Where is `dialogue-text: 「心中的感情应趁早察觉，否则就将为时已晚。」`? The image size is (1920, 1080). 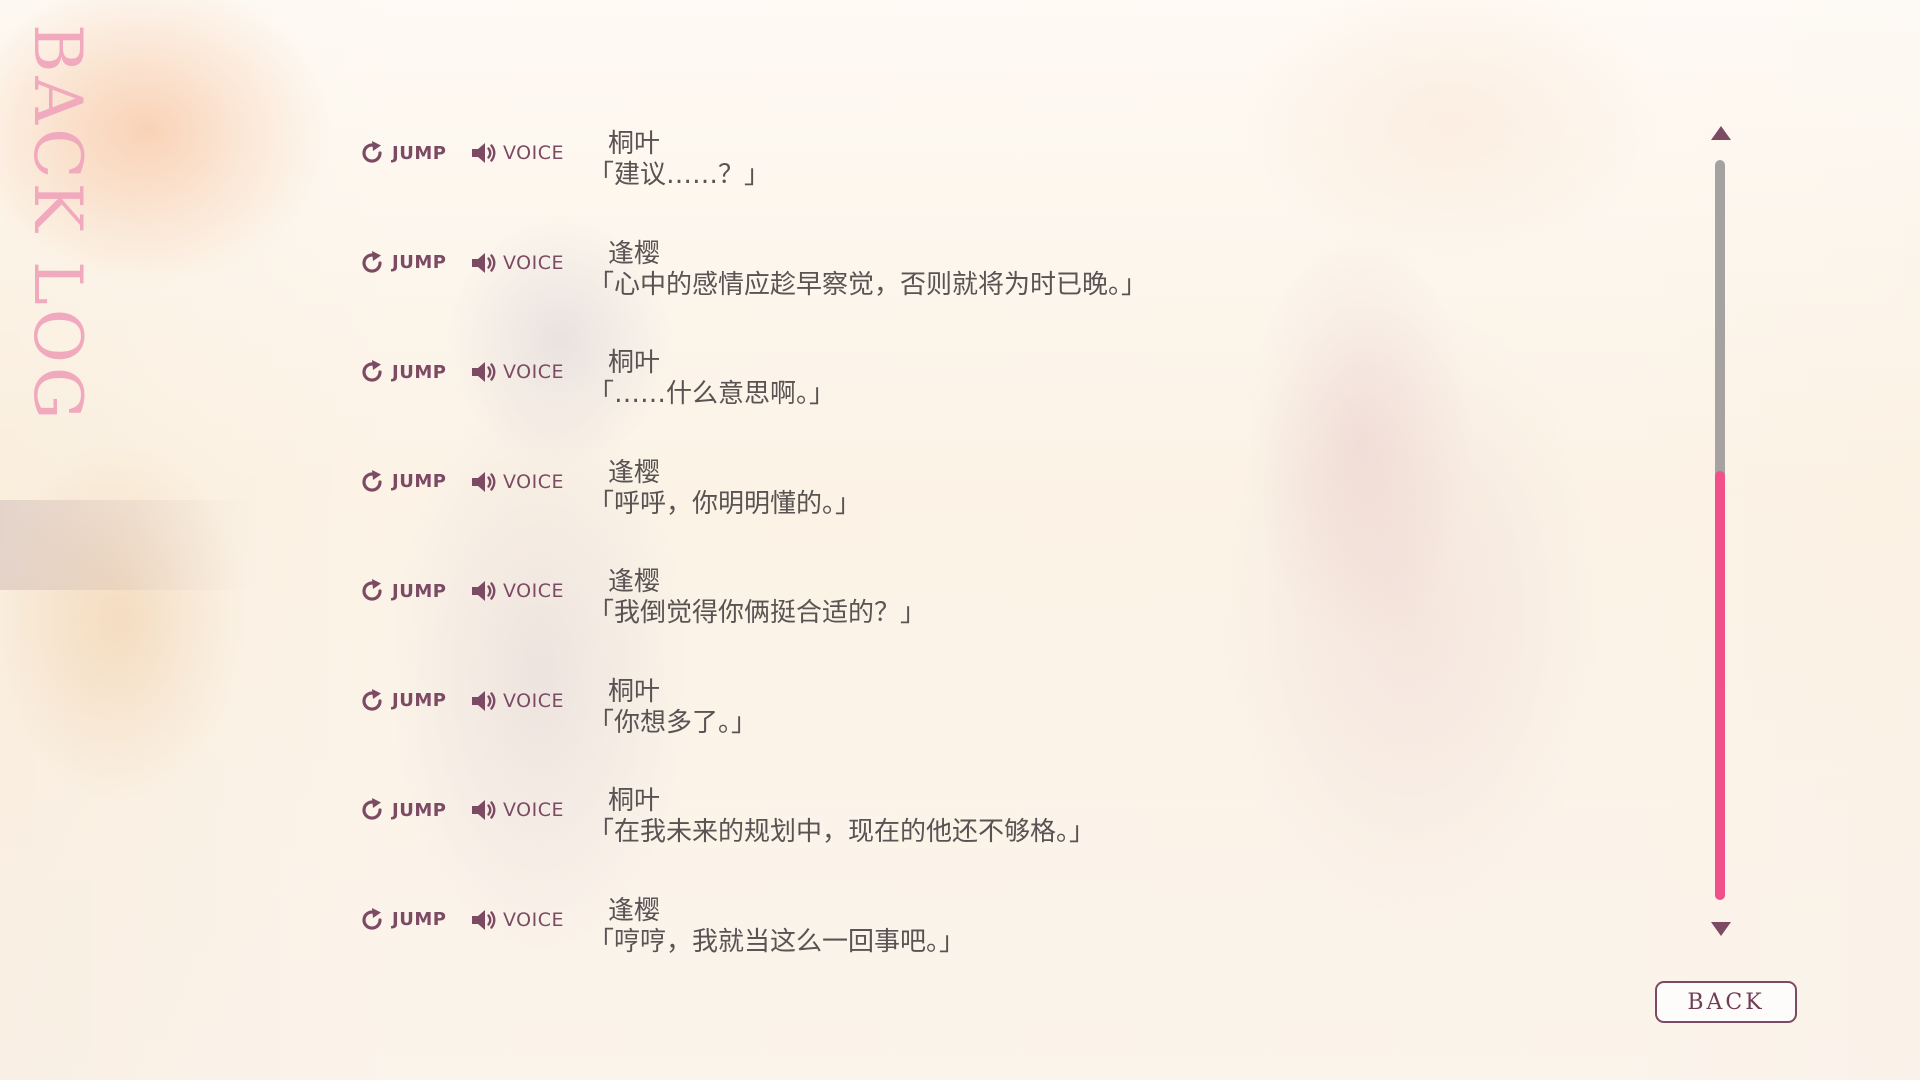 dialogue-text: 「心中的感情应趁早察觉，否则就将为时已晚。」 is located at coordinates (868, 284).